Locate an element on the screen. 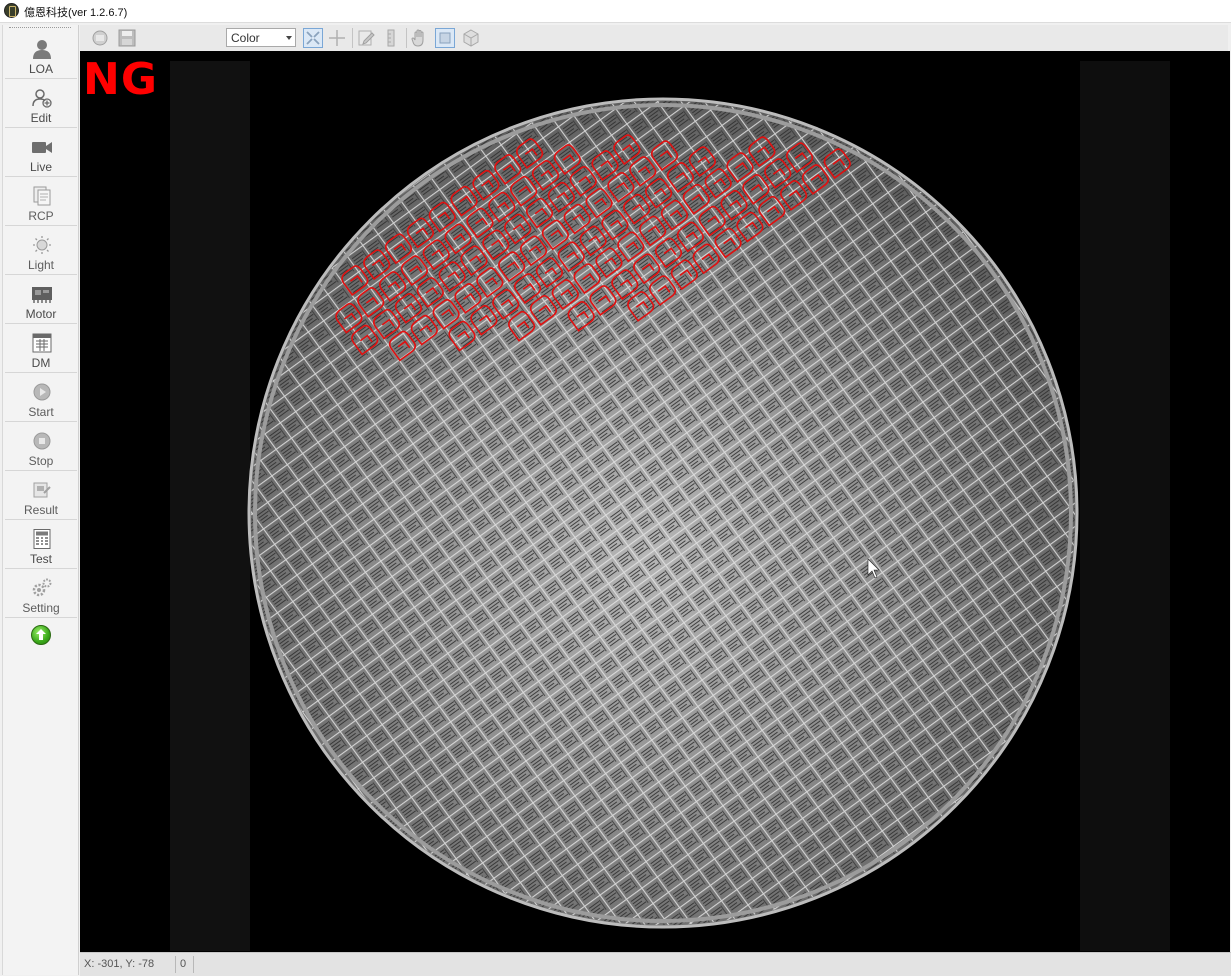 The image size is (1231, 976). sidebar-item-label: Motor is located at coordinates (41, 314).